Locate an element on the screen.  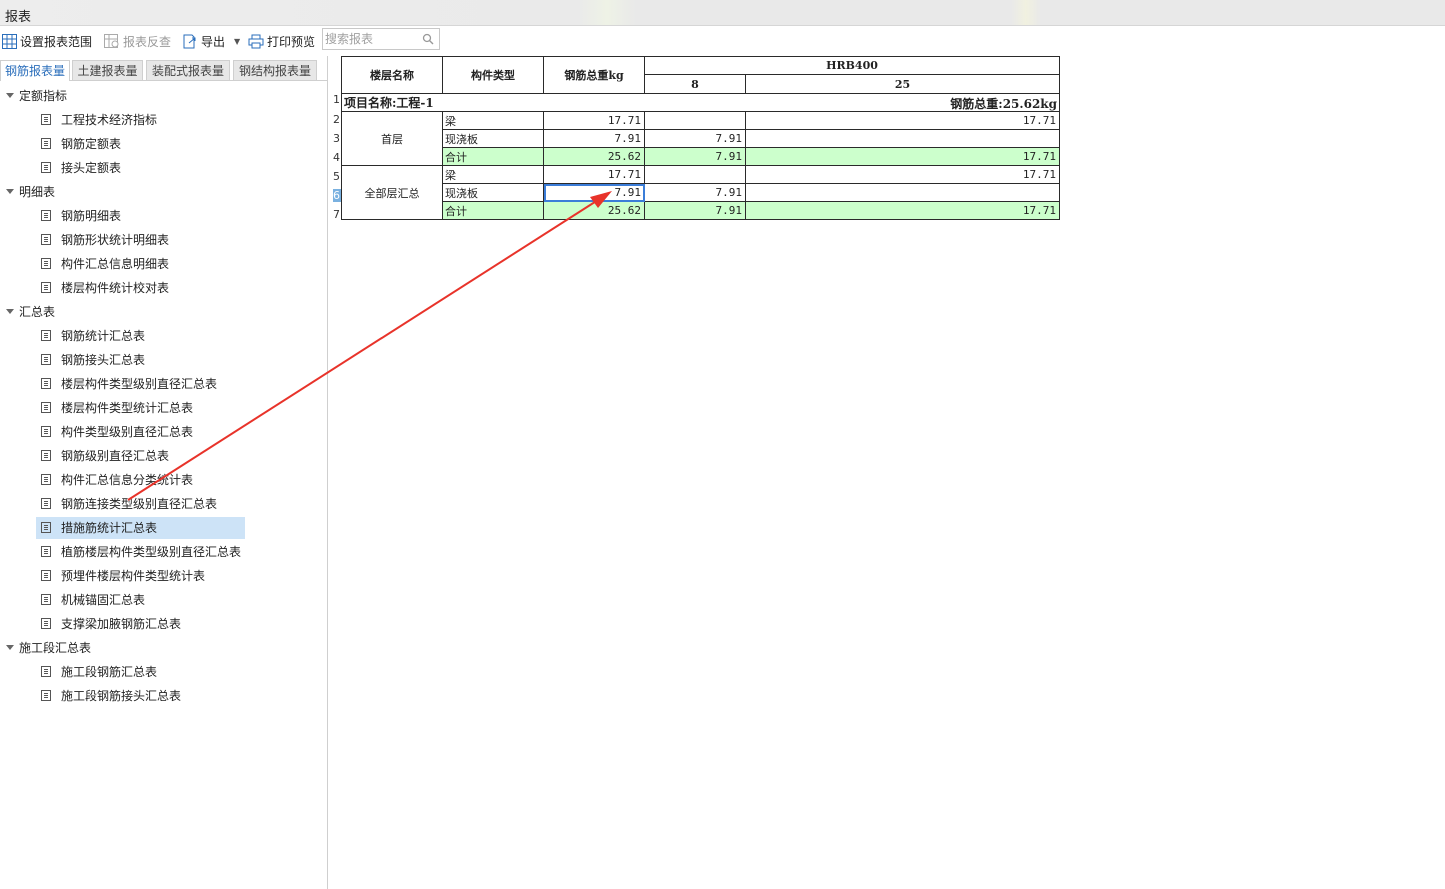
row-number: 7 is located at coordinates (337, 214).